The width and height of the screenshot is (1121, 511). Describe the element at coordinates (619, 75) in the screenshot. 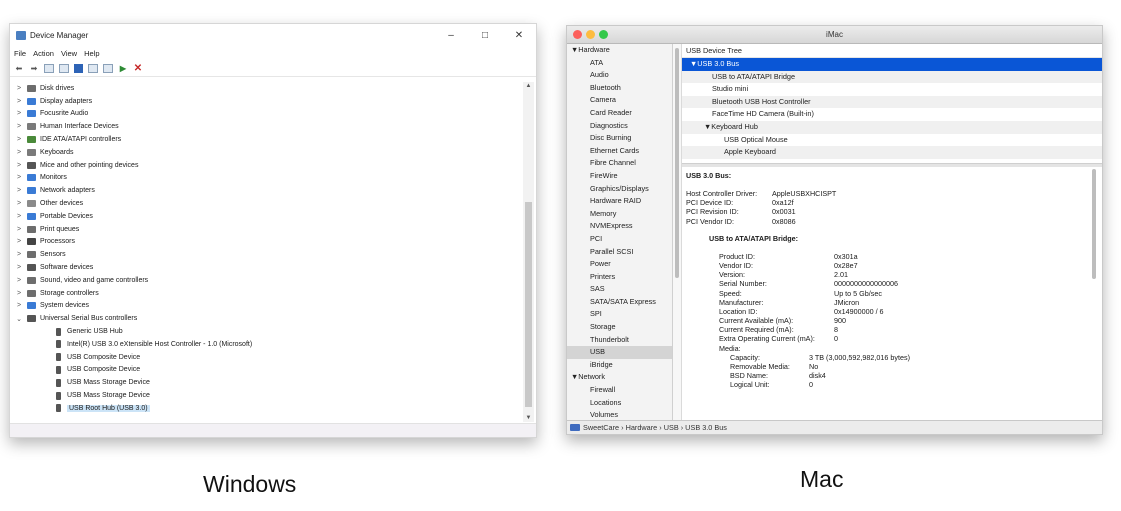

I see `sidebar-item: Audio` at that location.